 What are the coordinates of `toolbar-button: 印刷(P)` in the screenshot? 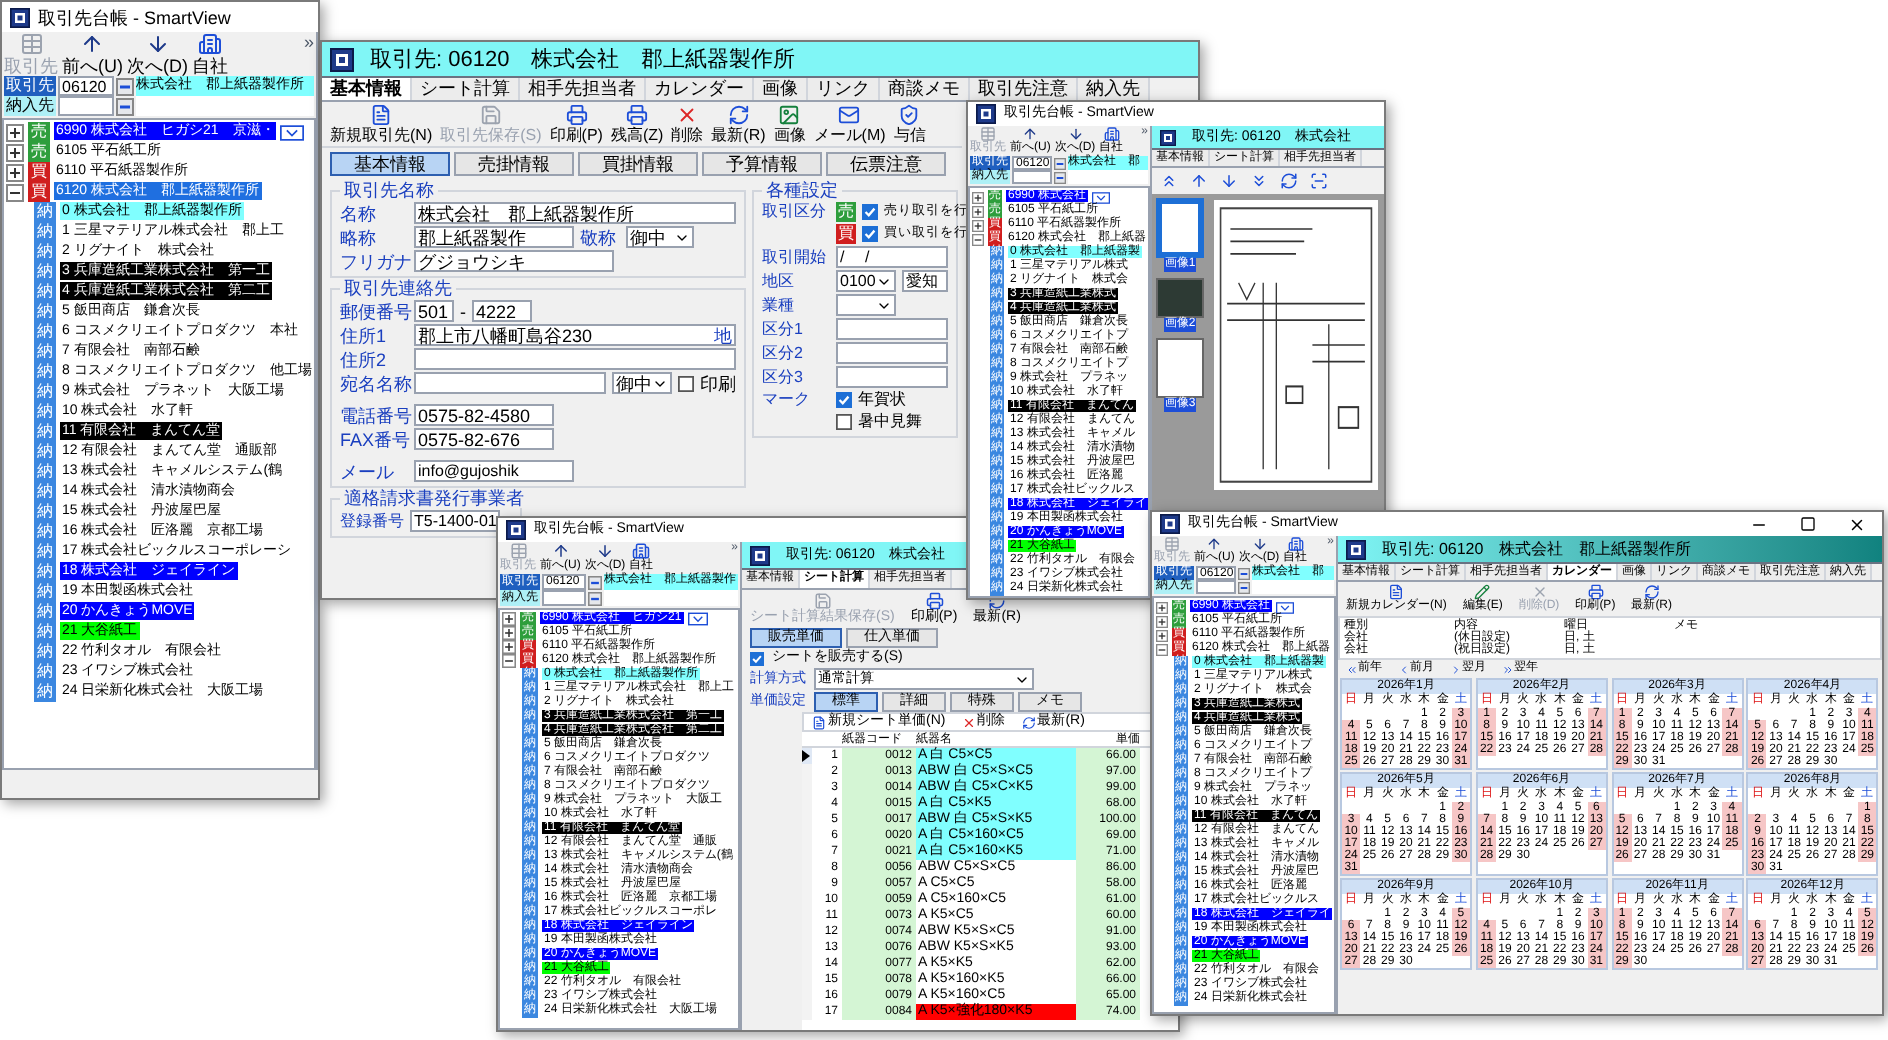 It's located at (576, 124).